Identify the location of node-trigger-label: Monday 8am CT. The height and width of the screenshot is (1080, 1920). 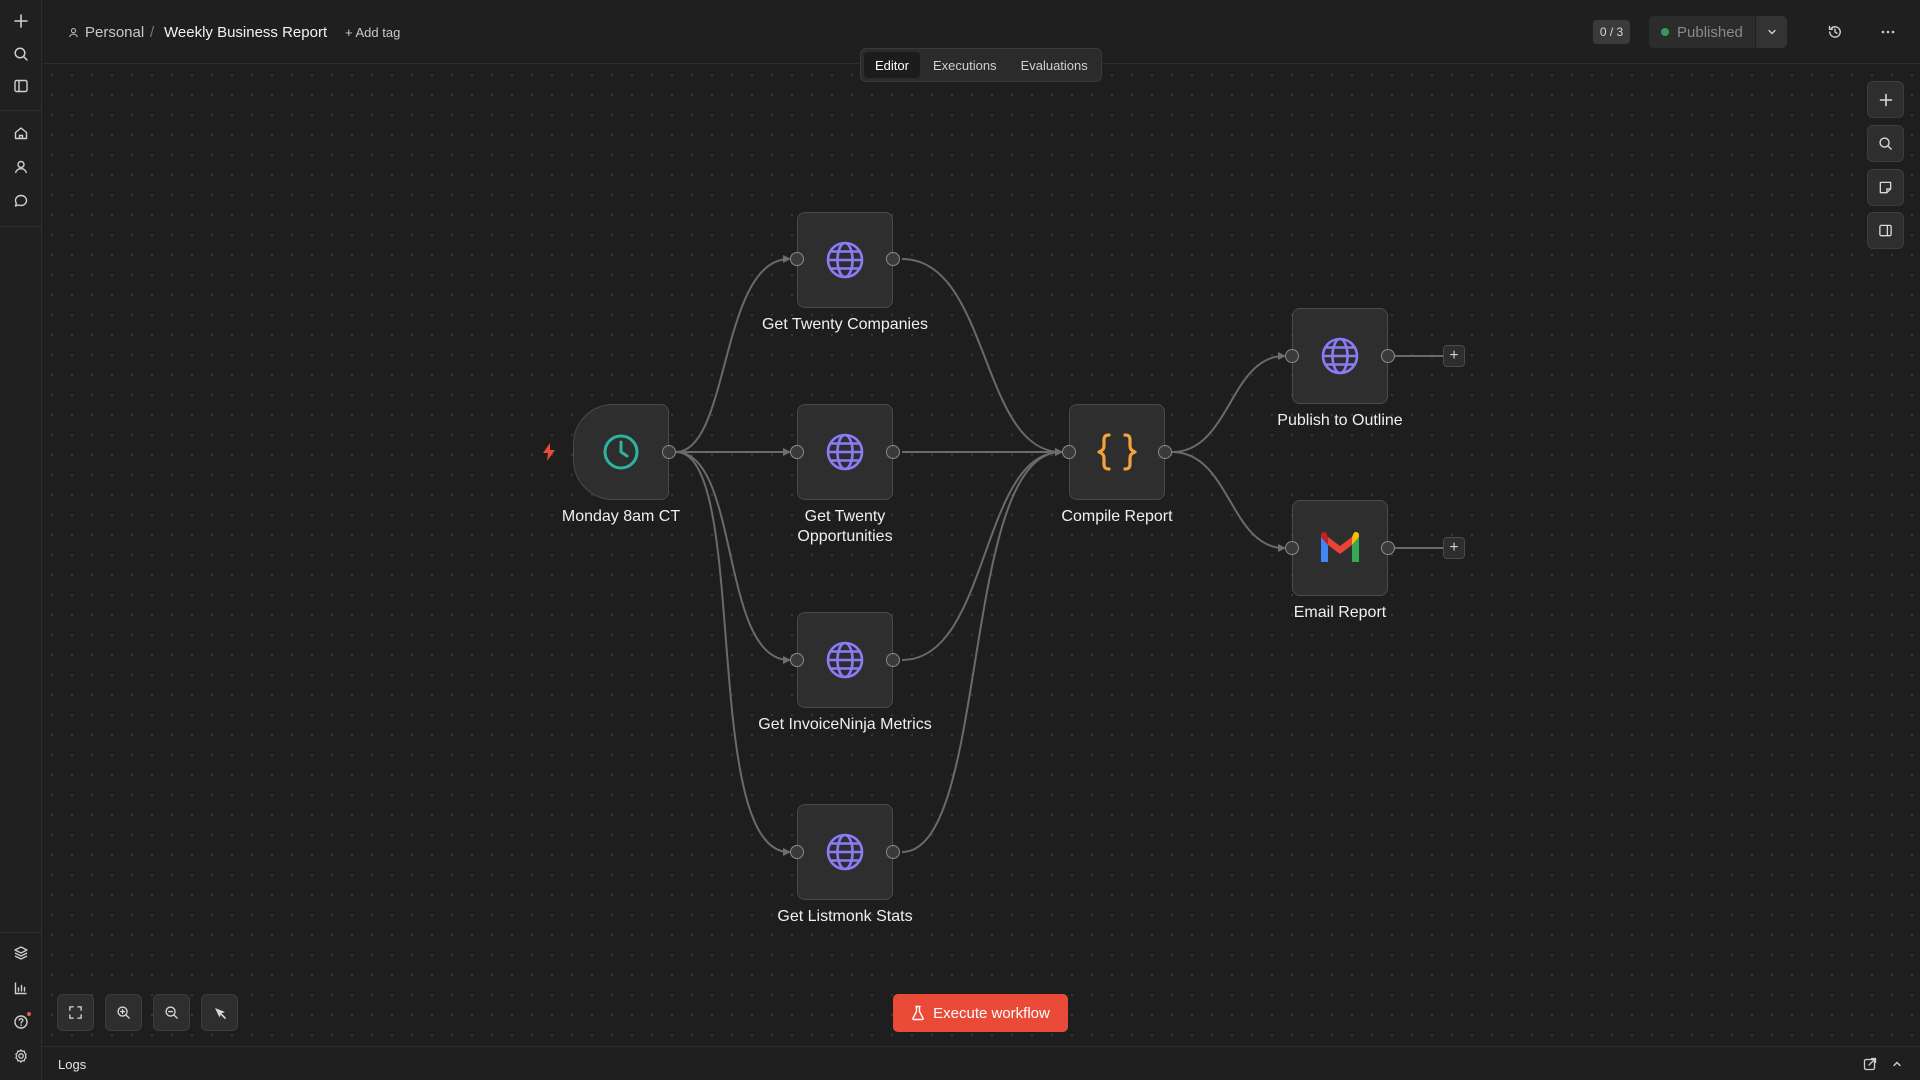
(621, 516).